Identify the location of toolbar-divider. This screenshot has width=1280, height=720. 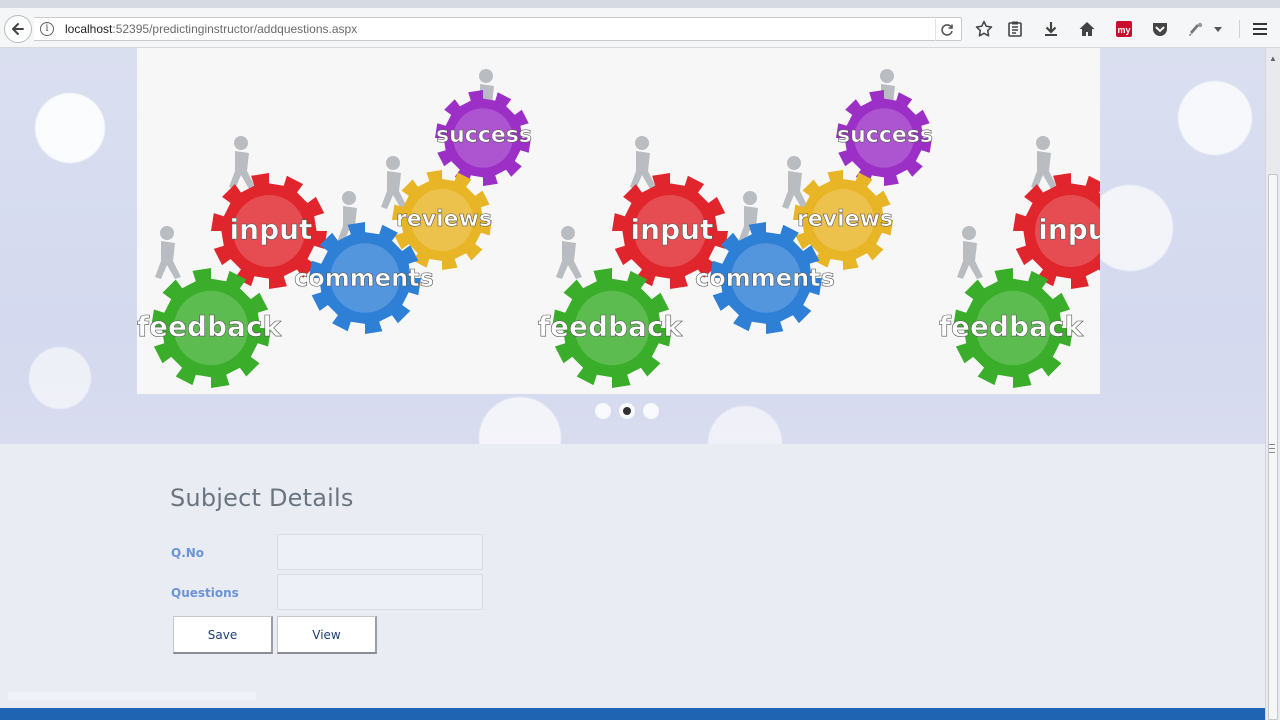
(1239, 29).